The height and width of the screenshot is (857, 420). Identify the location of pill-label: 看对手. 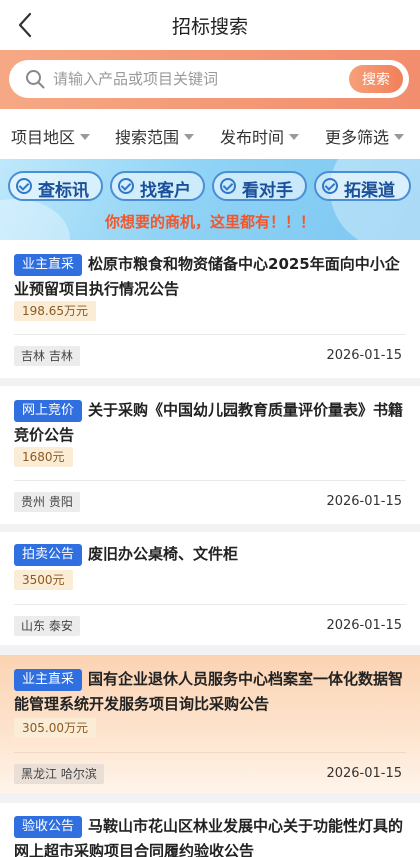
(267, 191).